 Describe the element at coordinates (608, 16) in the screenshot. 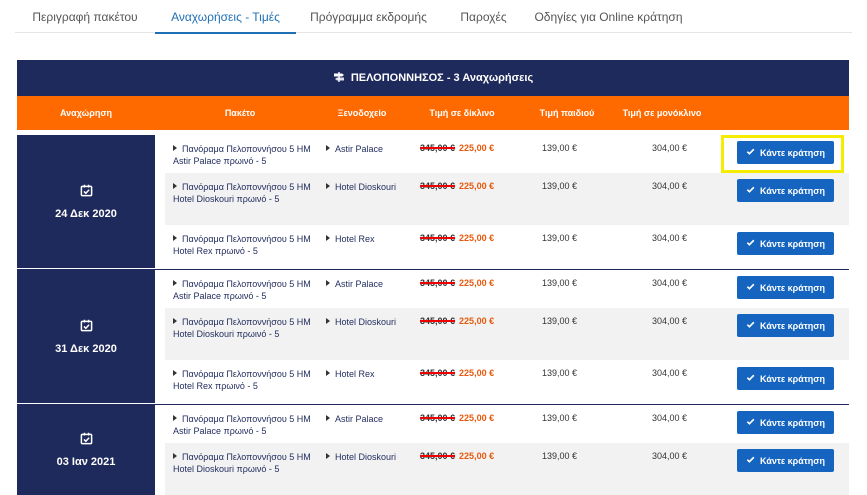

I see `tab-online-booking-instructions: Οδηγίες για Online κράτηση` at that location.